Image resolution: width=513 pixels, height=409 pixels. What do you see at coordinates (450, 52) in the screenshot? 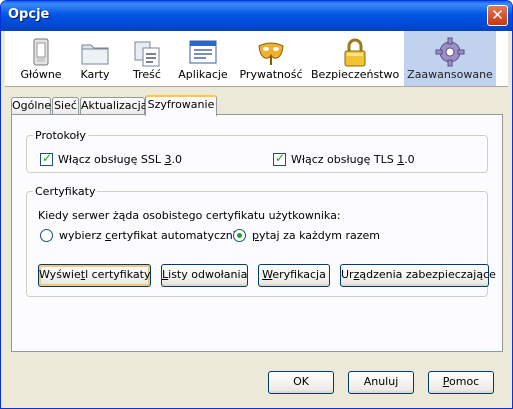
I see `gear-icon` at bounding box center [450, 52].